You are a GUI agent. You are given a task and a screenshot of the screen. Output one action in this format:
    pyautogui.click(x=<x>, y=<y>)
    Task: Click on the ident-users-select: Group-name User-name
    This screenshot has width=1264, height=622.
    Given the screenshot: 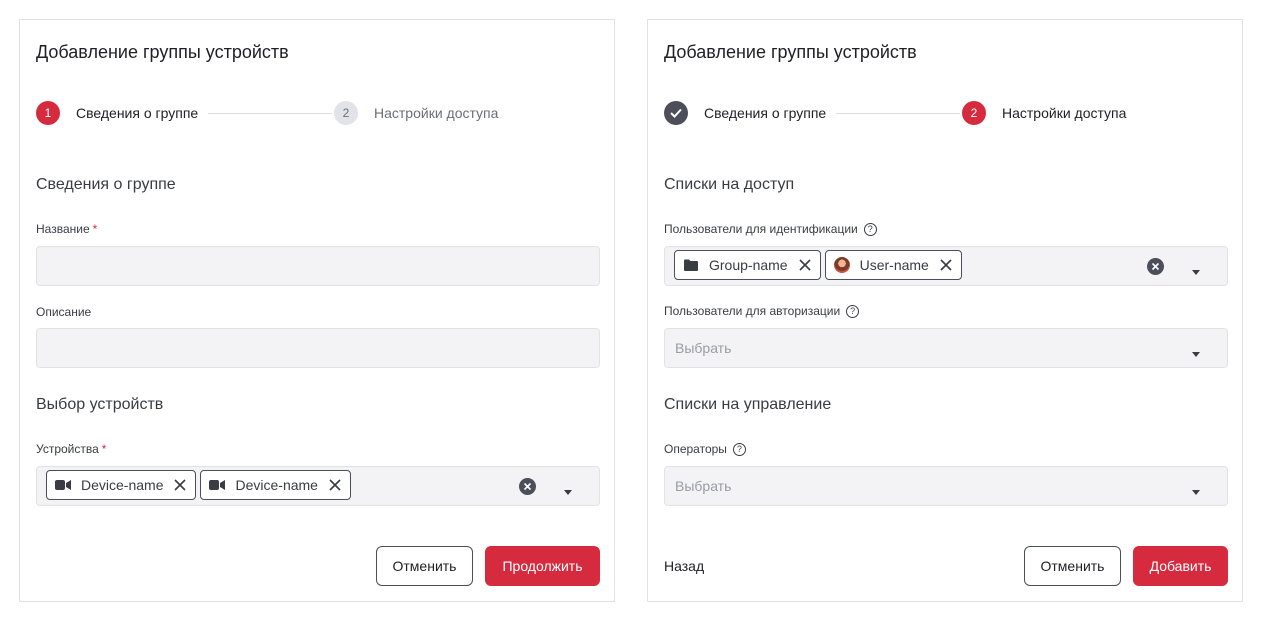 What is the action you would take?
    pyautogui.click(x=946, y=266)
    